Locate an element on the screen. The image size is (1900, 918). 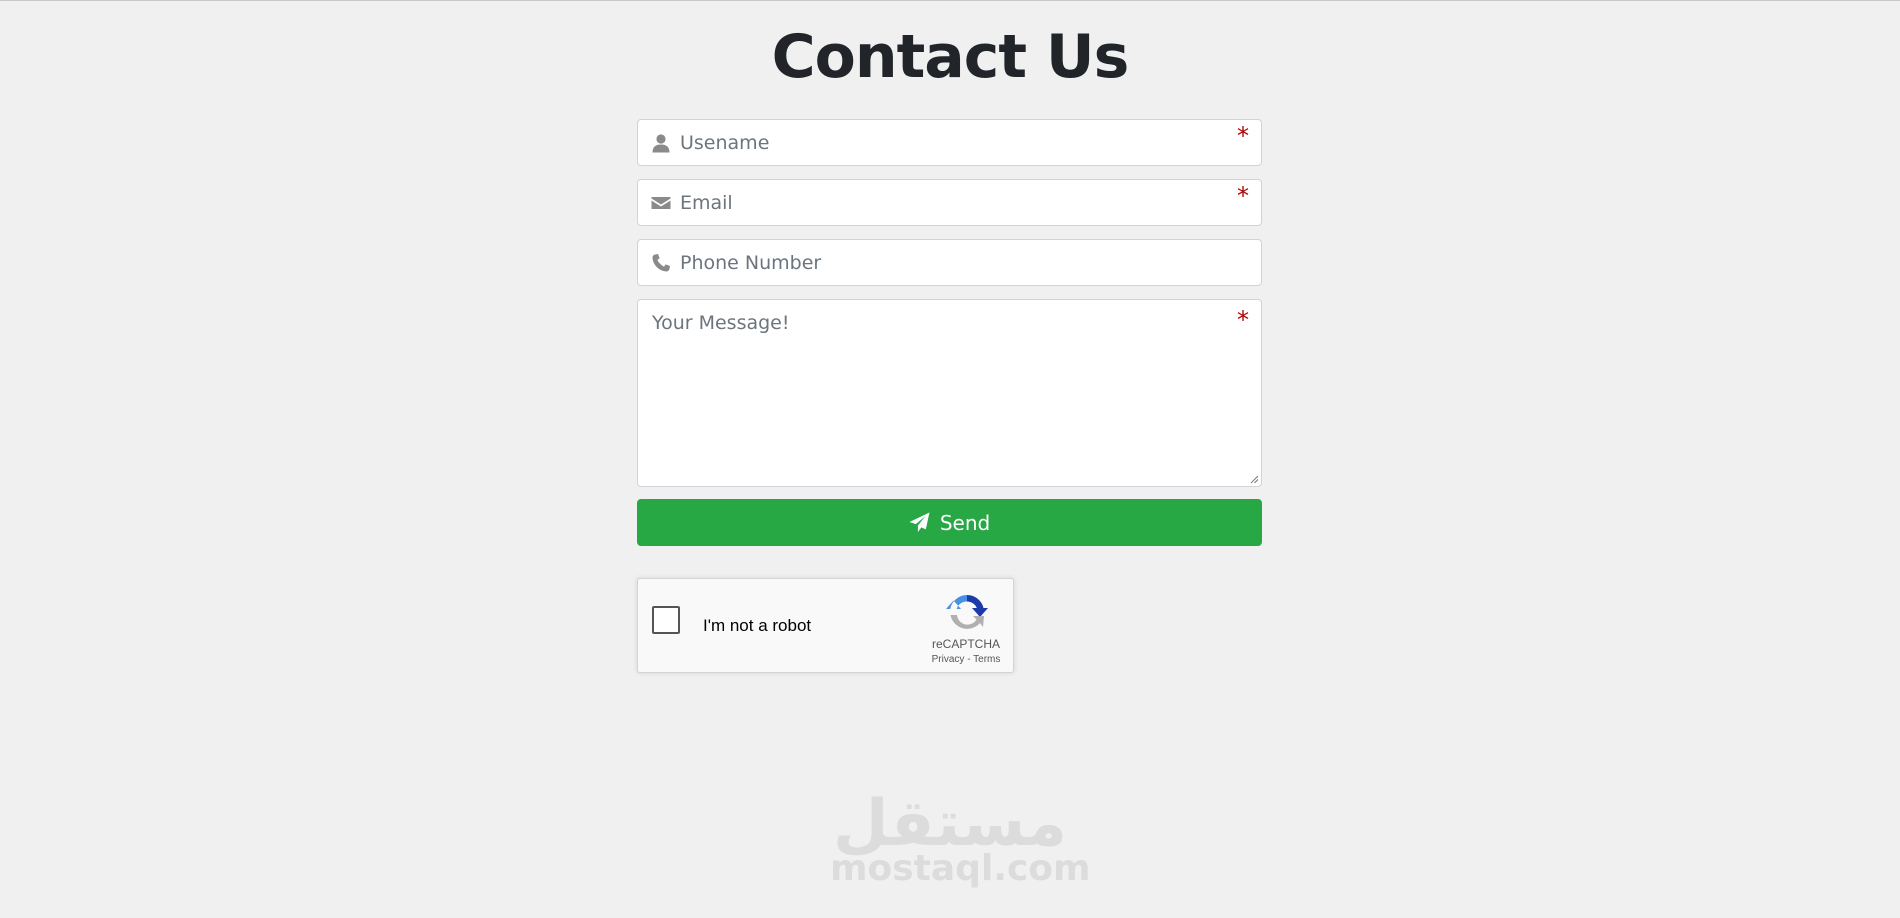
message-field-wrapper: * is located at coordinates (949, 393).